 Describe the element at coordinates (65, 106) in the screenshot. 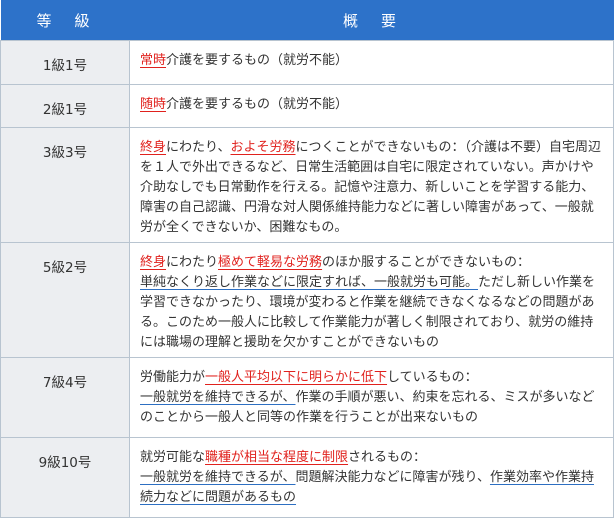

I see `grade-cell: 2級1号` at that location.